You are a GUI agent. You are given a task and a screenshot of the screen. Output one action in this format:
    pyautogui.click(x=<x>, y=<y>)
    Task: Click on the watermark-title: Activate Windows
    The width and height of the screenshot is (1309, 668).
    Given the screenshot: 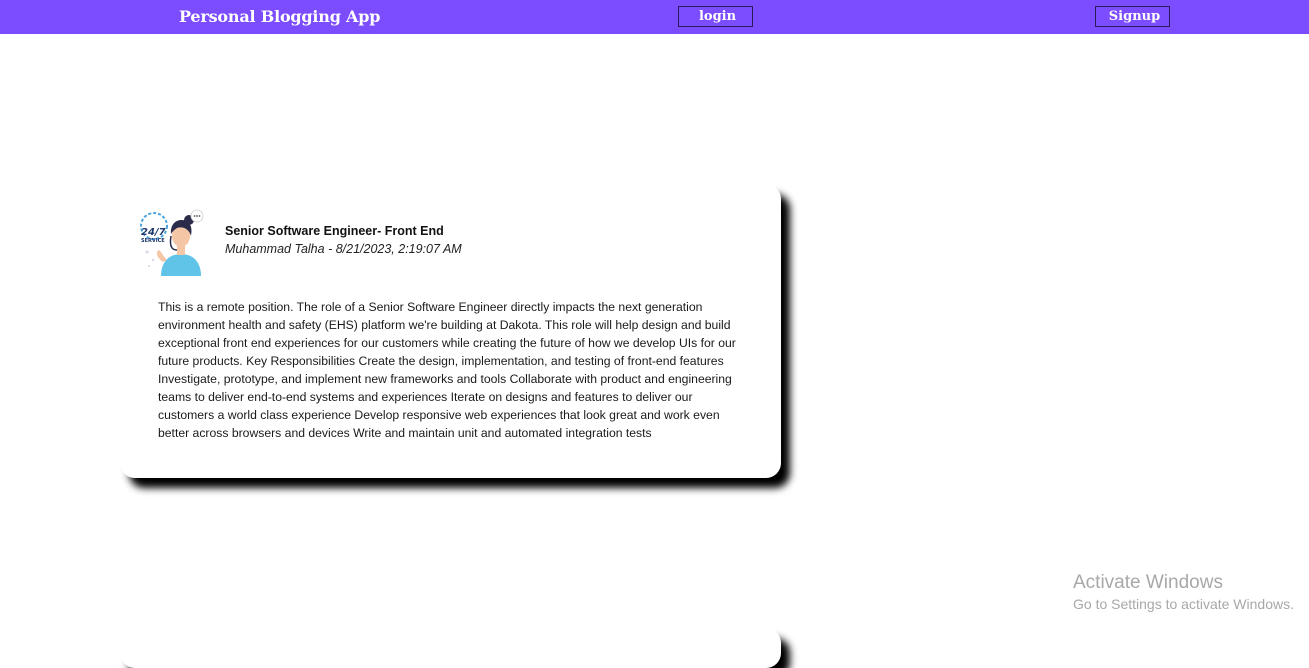 What is the action you would take?
    pyautogui.click(x=1148, y=582)
    